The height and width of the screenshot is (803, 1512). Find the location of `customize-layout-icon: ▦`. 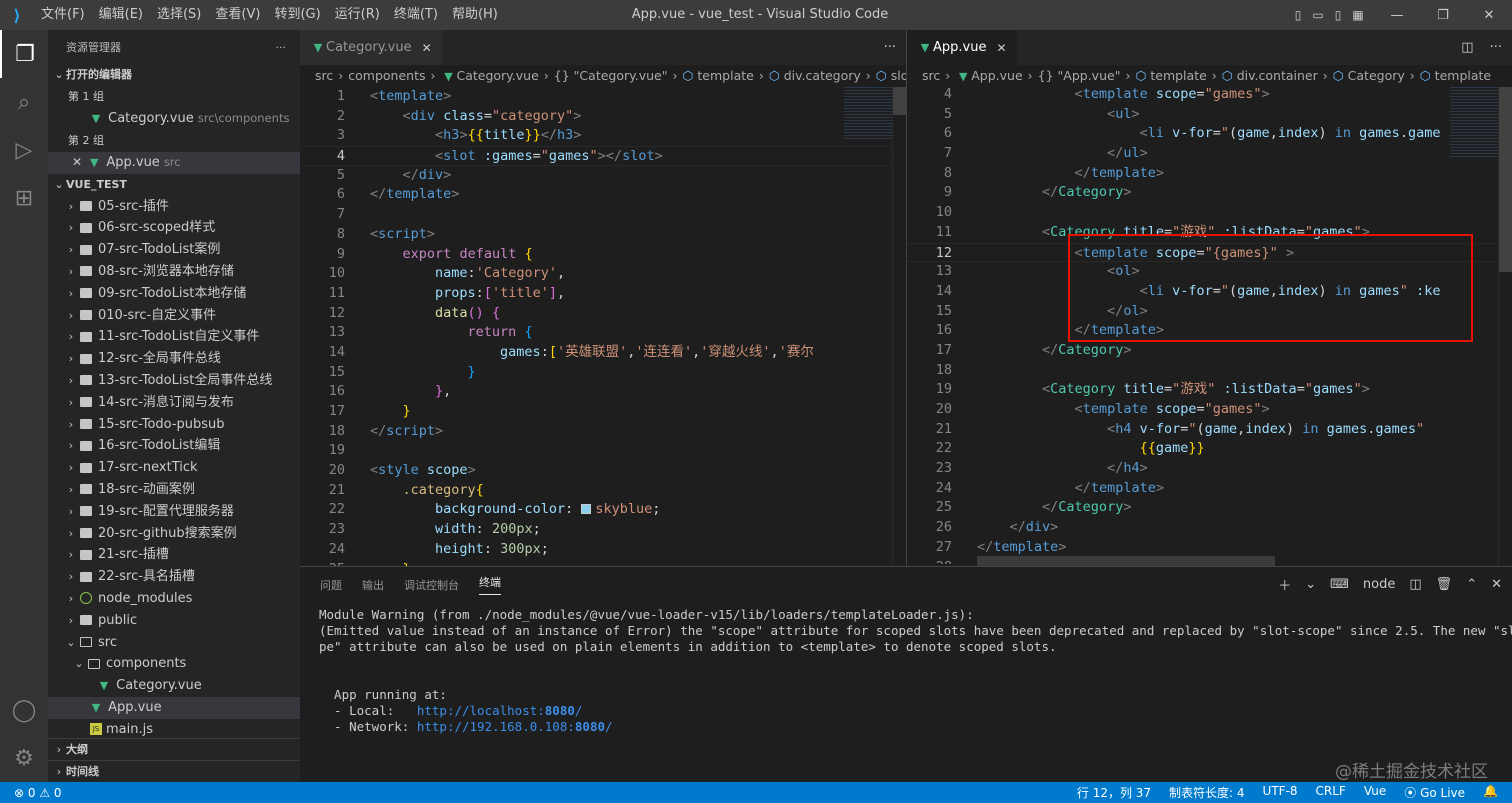

customize-layout-icon: ▦ is located at coordinates (1358, 15).